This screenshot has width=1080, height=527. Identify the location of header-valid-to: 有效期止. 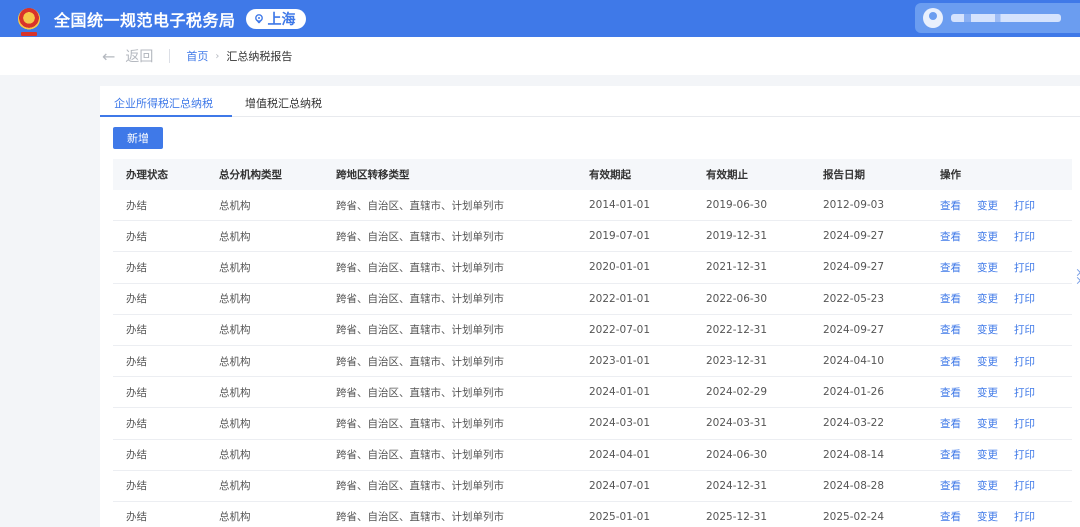
(727, 175).